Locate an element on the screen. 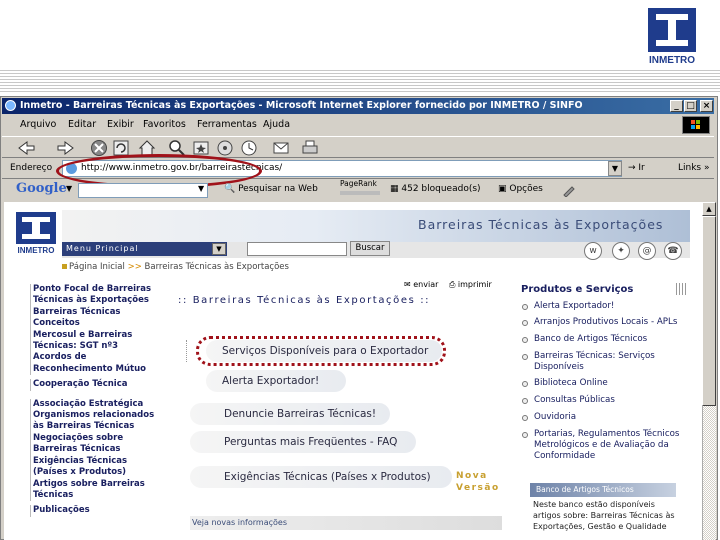  print-action: ⎙ imprimir is located at coordinates (470, 284).